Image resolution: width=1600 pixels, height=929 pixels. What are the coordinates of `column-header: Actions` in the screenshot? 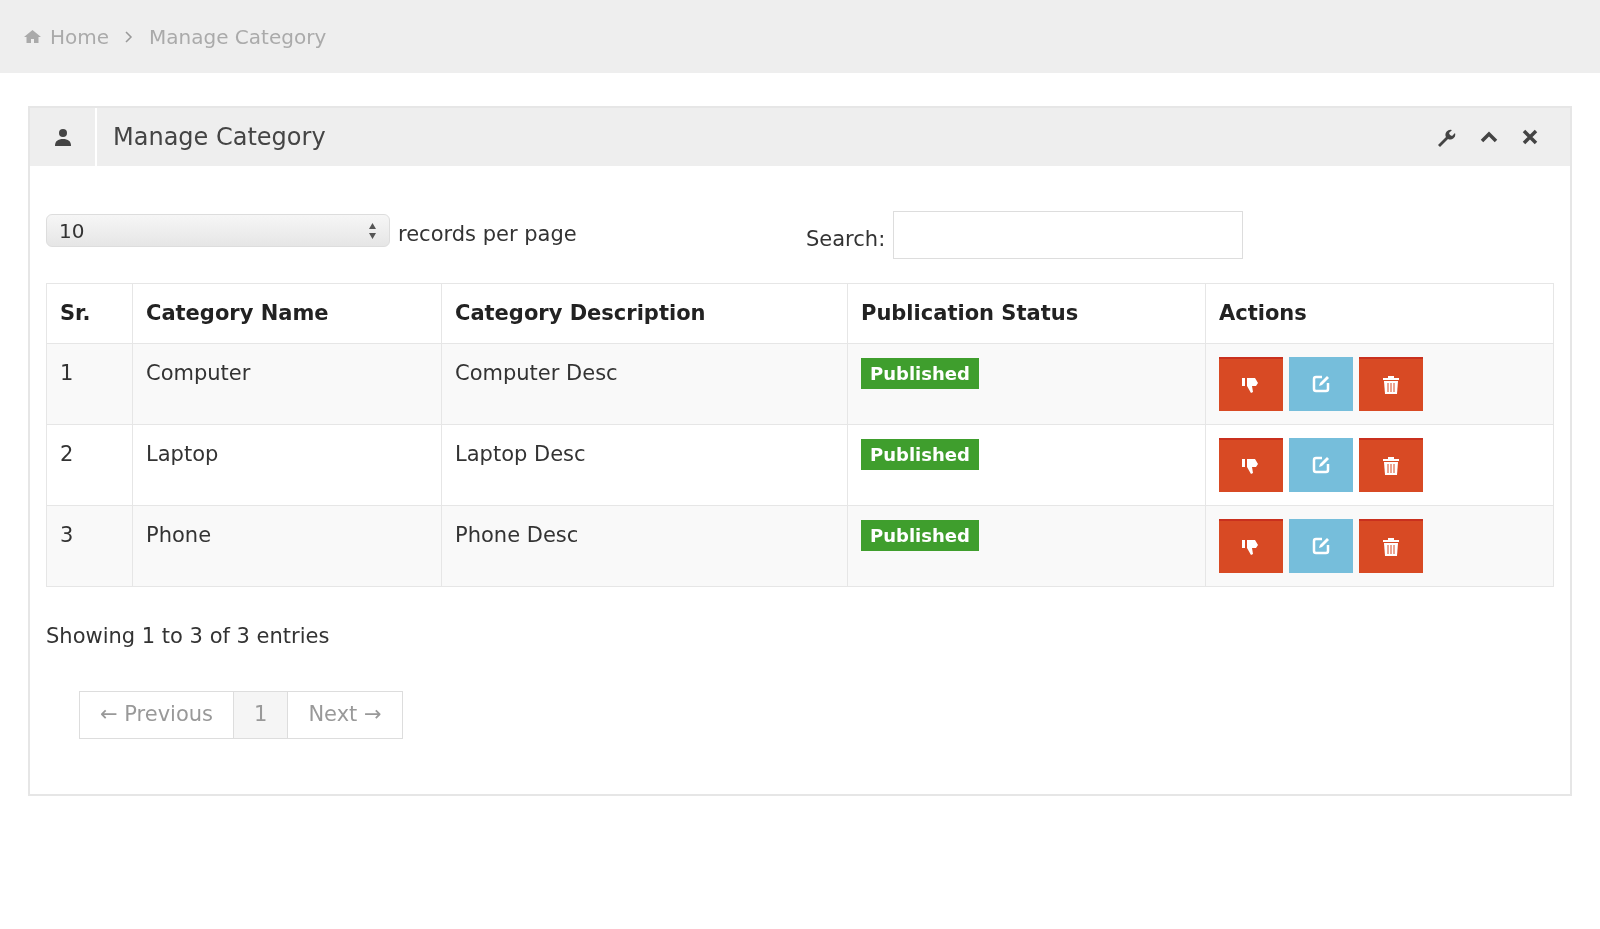 It's located at (1379, 313).